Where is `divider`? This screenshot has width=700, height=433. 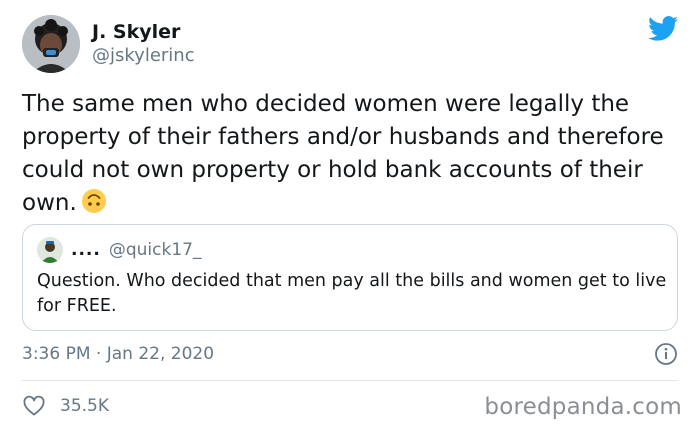 divider is located at coordinates (350, 380).